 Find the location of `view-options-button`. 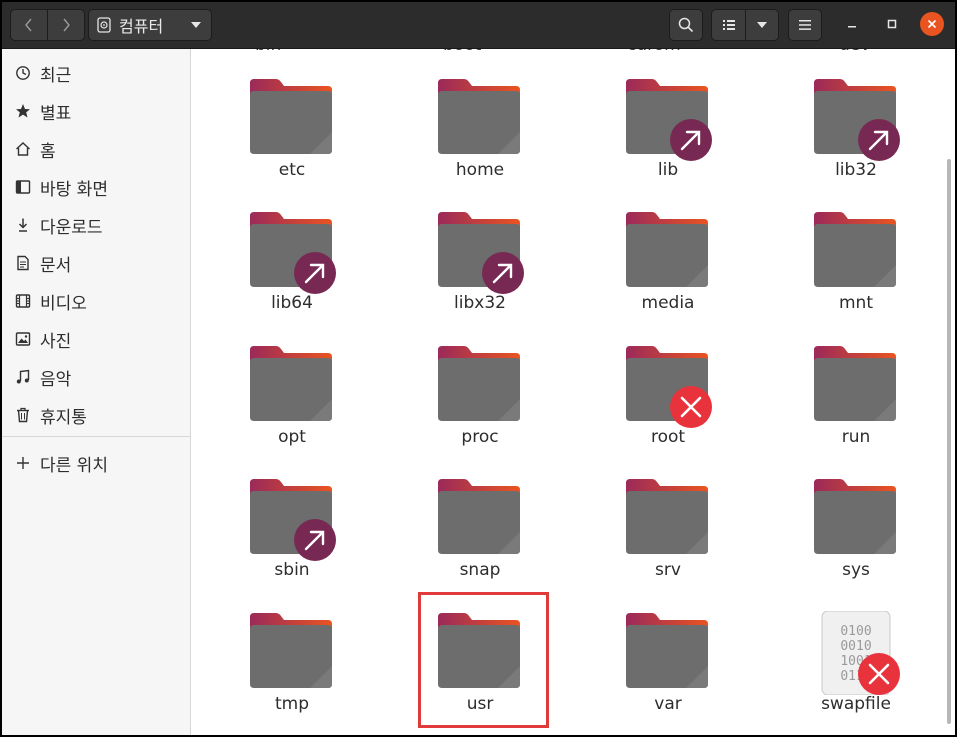

view-options-button is located at coordinates (762, 25).